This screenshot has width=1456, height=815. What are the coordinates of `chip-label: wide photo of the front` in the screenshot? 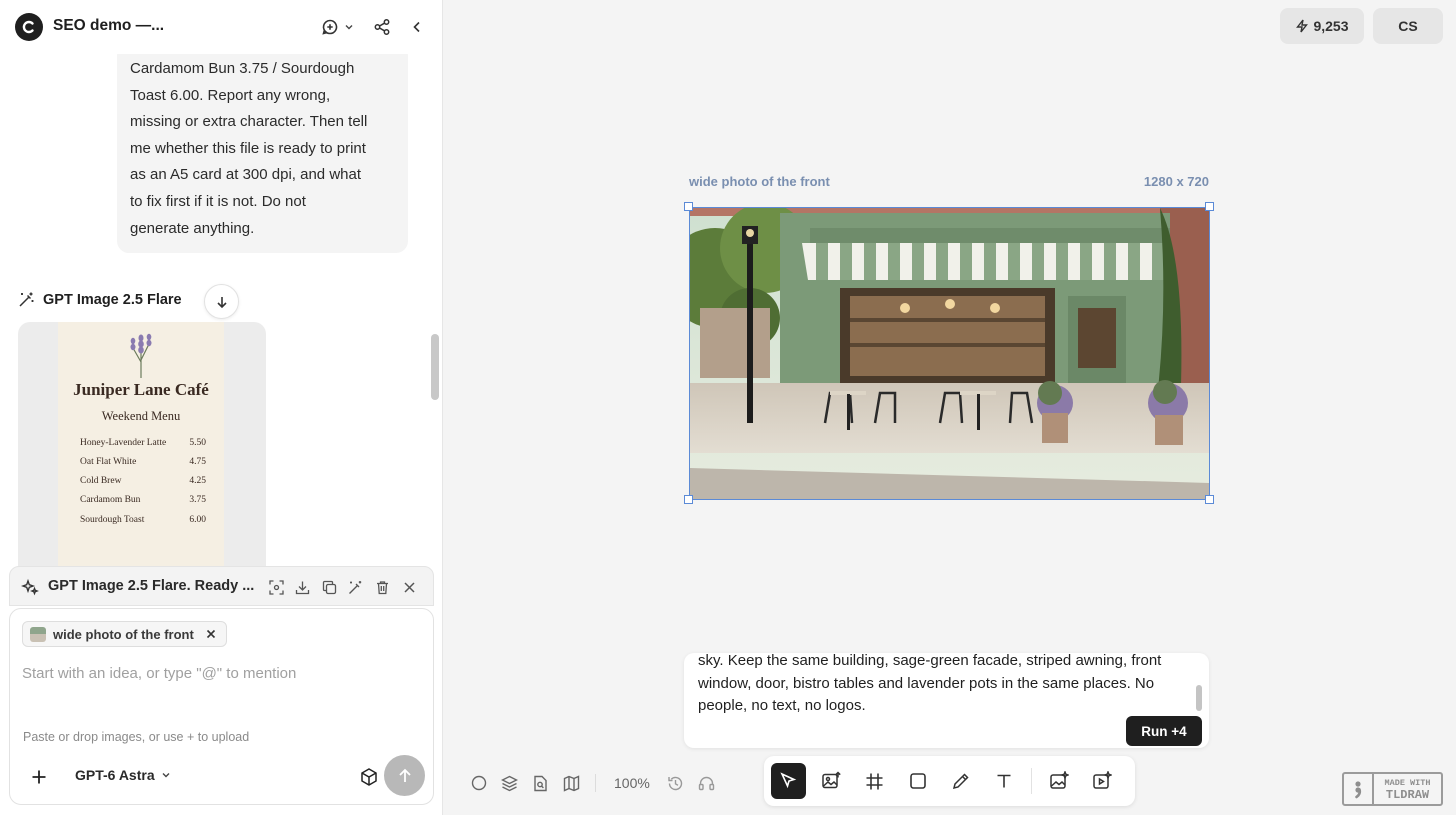 It's located at (123, 634).